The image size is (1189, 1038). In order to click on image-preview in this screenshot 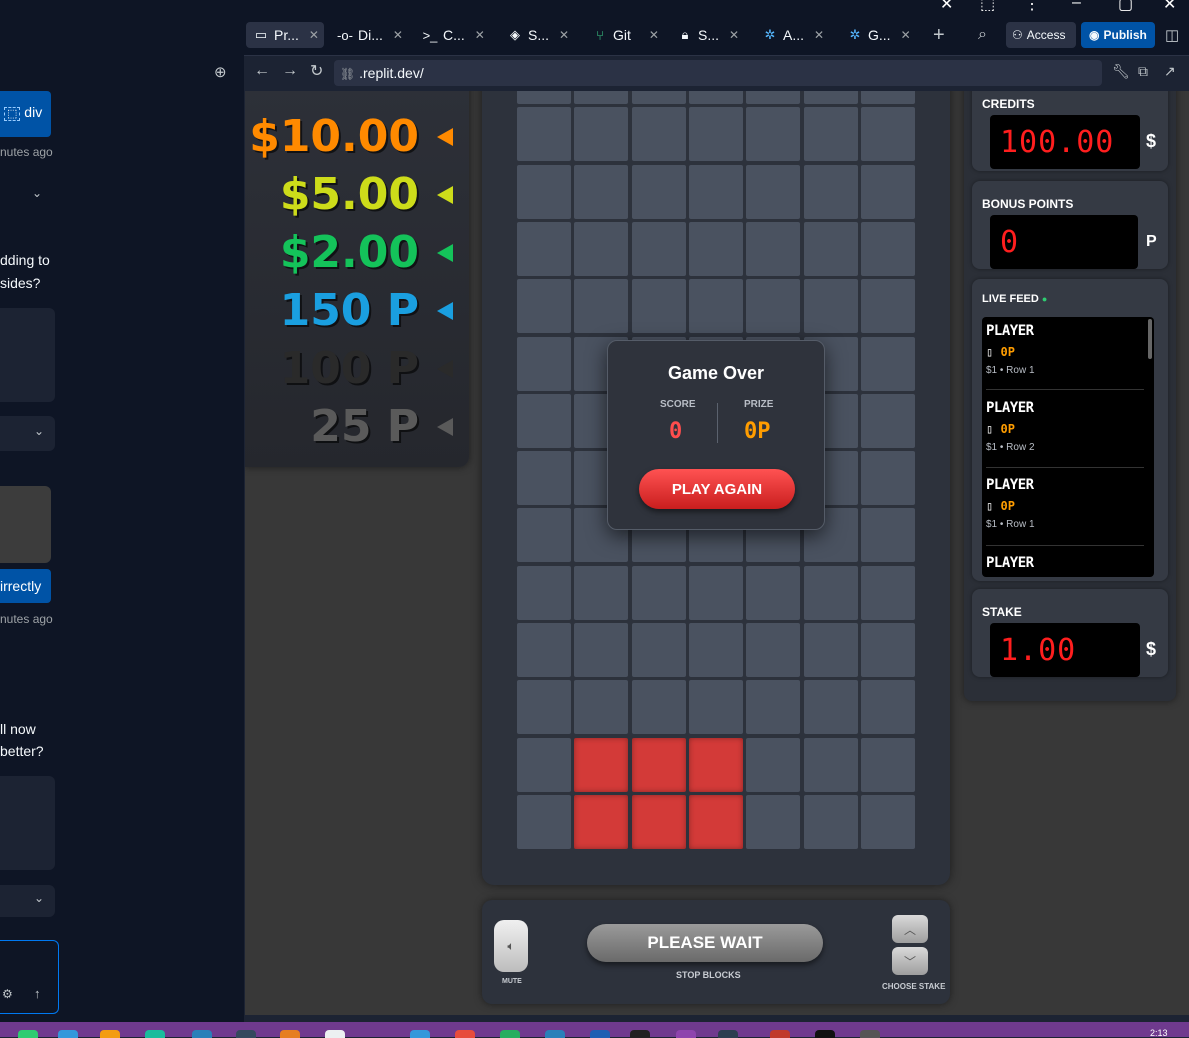, I will do `click(25, 524)`.